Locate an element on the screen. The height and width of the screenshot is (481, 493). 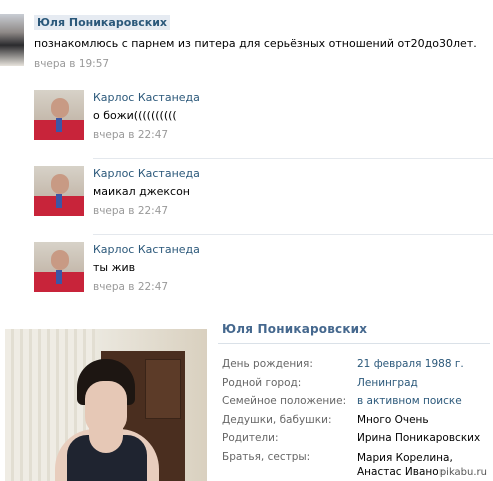
profile-photo is located at coordinates (106, 405).